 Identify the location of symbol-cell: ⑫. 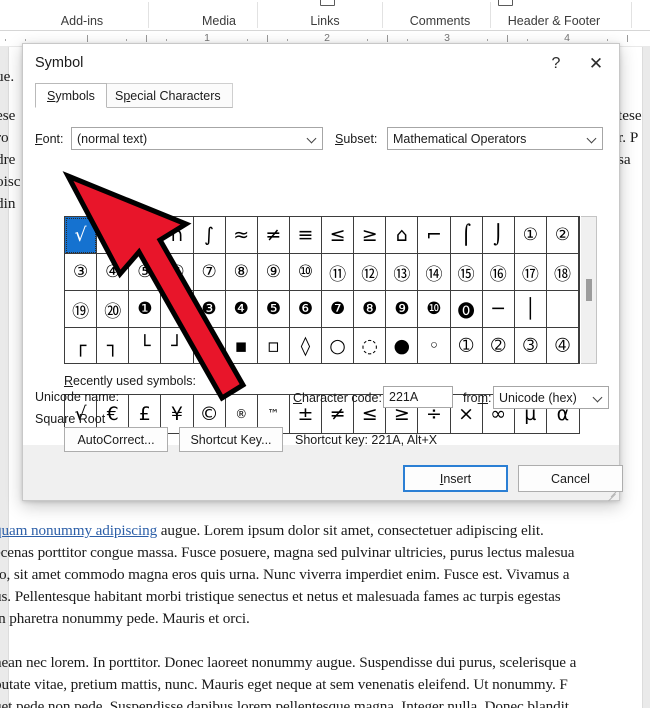
(370, 272).